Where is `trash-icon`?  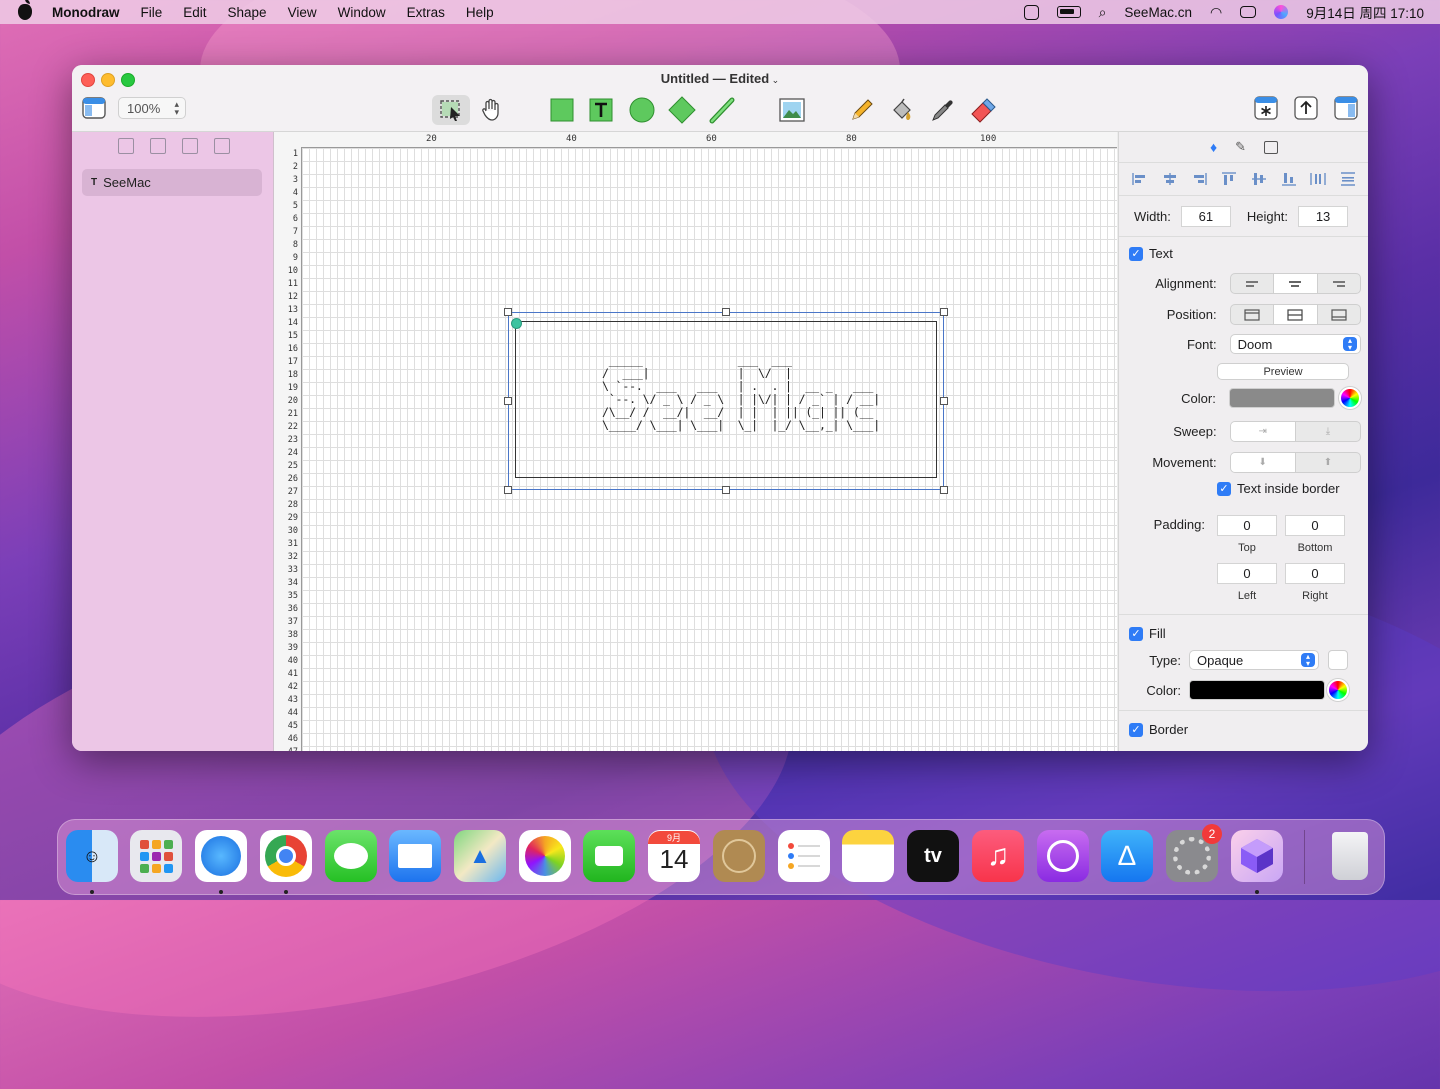
trash-icon is located at coordinates (1350, 856).